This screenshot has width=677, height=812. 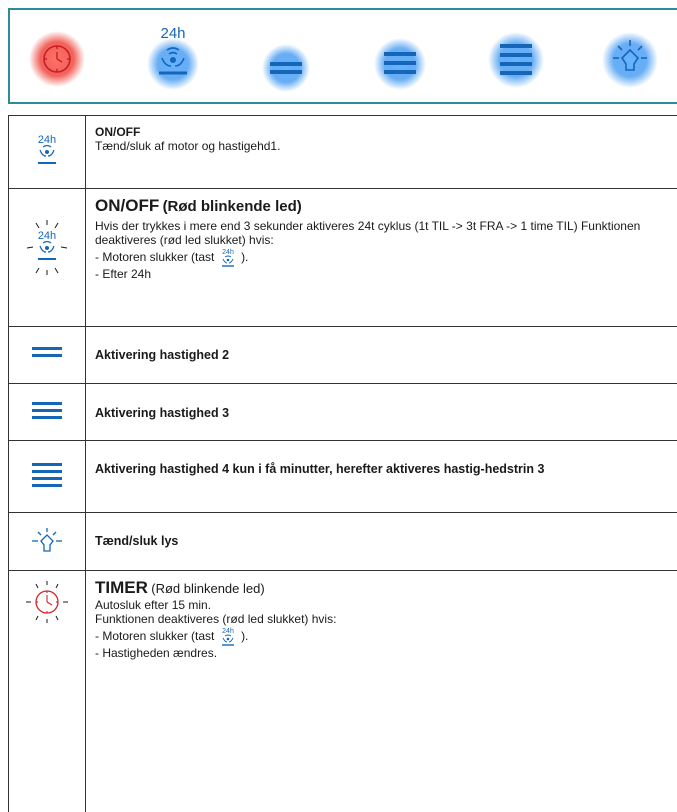 I want to click on row-heading: ON/OFF (Rød blinkende led), so click(x=383, y=206).